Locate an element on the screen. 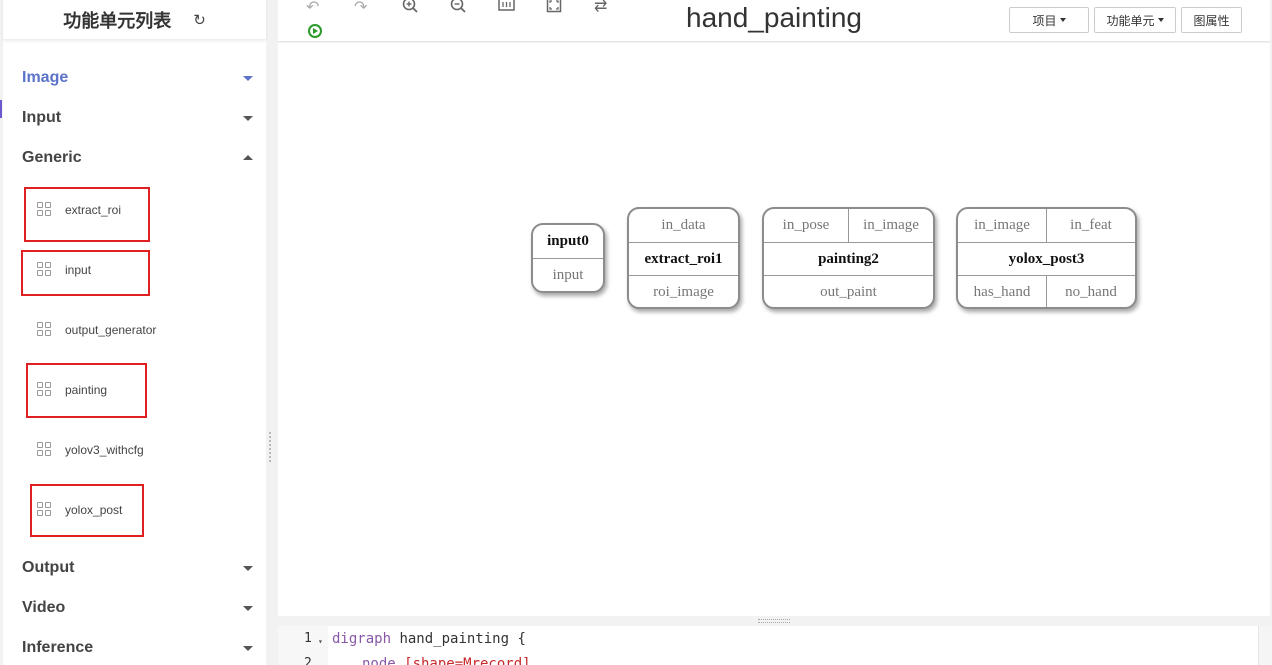 The height and width of the screenshot is (665, 1272). unit-menu-label: 功能单元 is located at coordinates (1130, 20).